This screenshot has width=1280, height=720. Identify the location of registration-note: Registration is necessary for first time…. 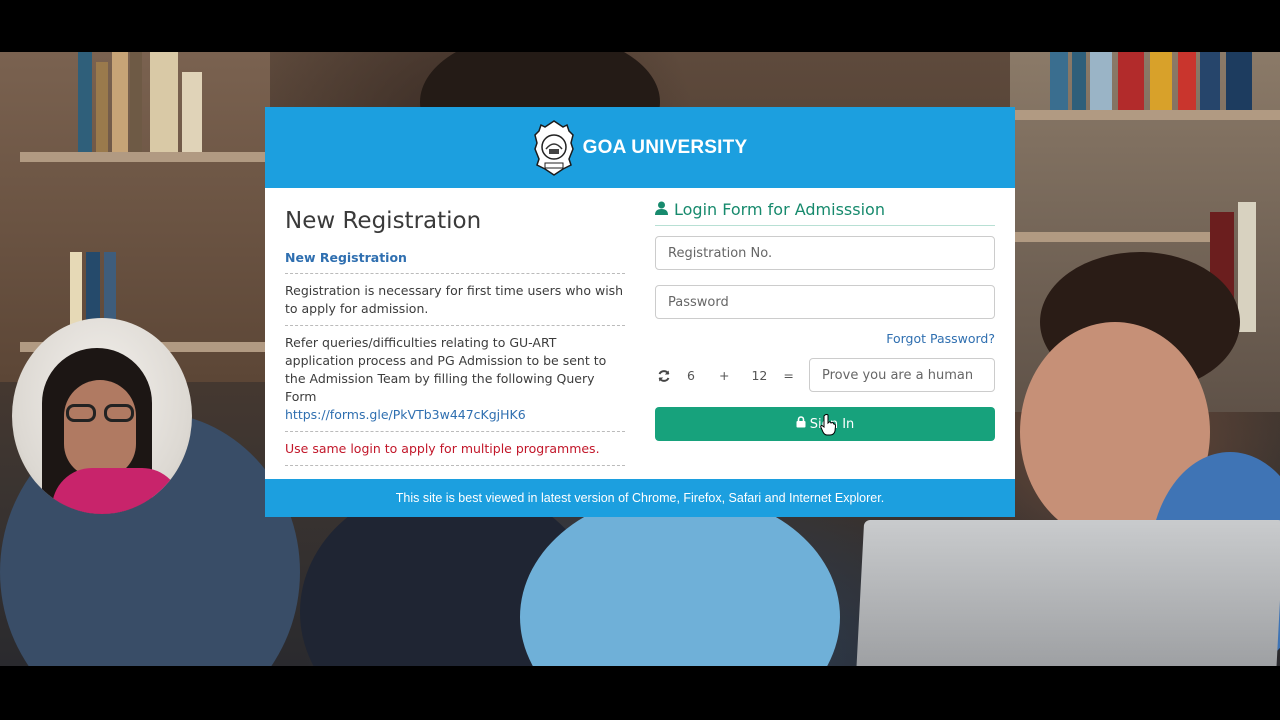
(454, 299).